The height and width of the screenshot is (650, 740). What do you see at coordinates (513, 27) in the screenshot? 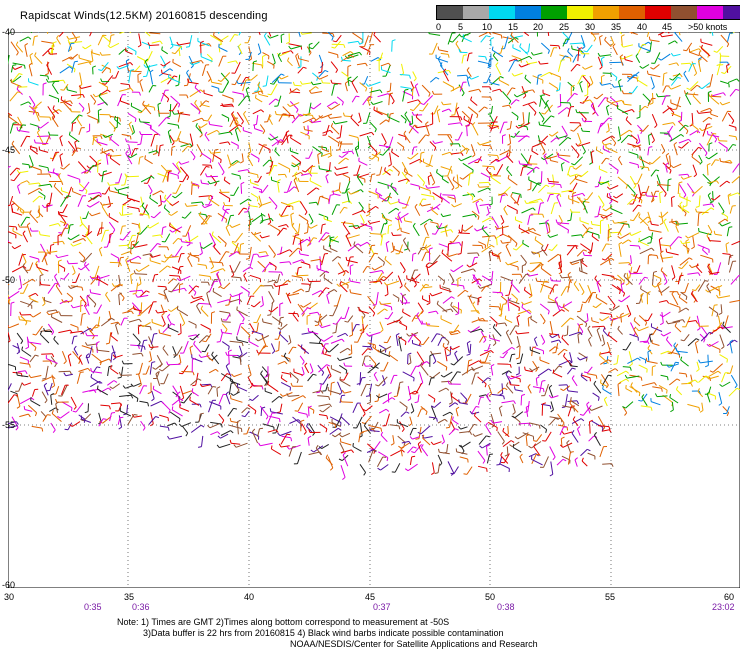
I see `legend-label: 15` at bounding box center [513, 27].